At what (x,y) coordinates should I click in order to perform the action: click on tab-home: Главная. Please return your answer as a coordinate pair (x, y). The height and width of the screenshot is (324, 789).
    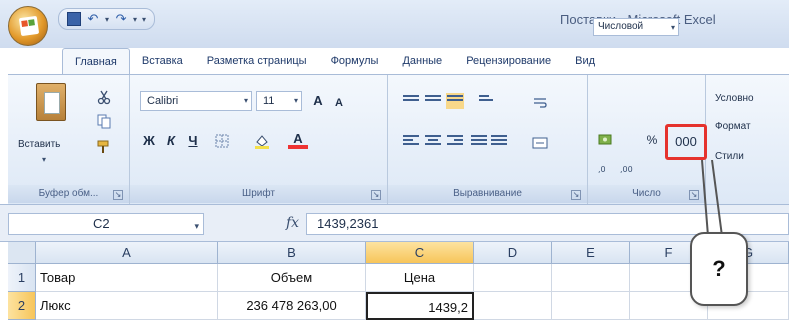
    Looking at the image, I should click on (96, 61).